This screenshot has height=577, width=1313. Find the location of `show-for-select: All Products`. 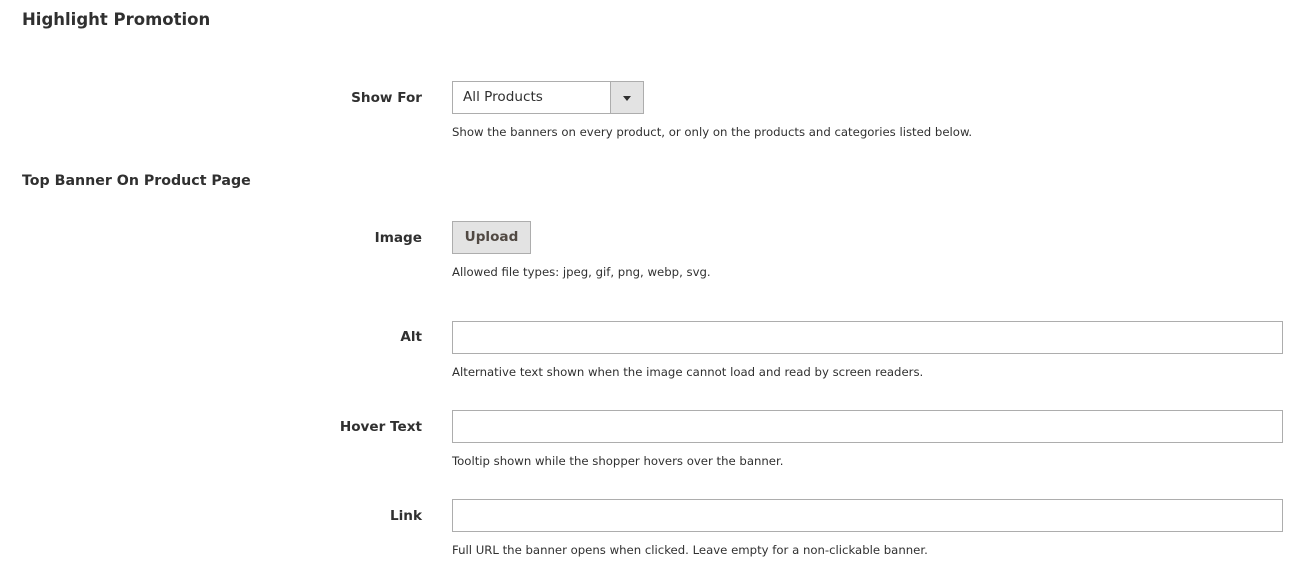

show-for-select: All Products is located at coordinates (548, 97).